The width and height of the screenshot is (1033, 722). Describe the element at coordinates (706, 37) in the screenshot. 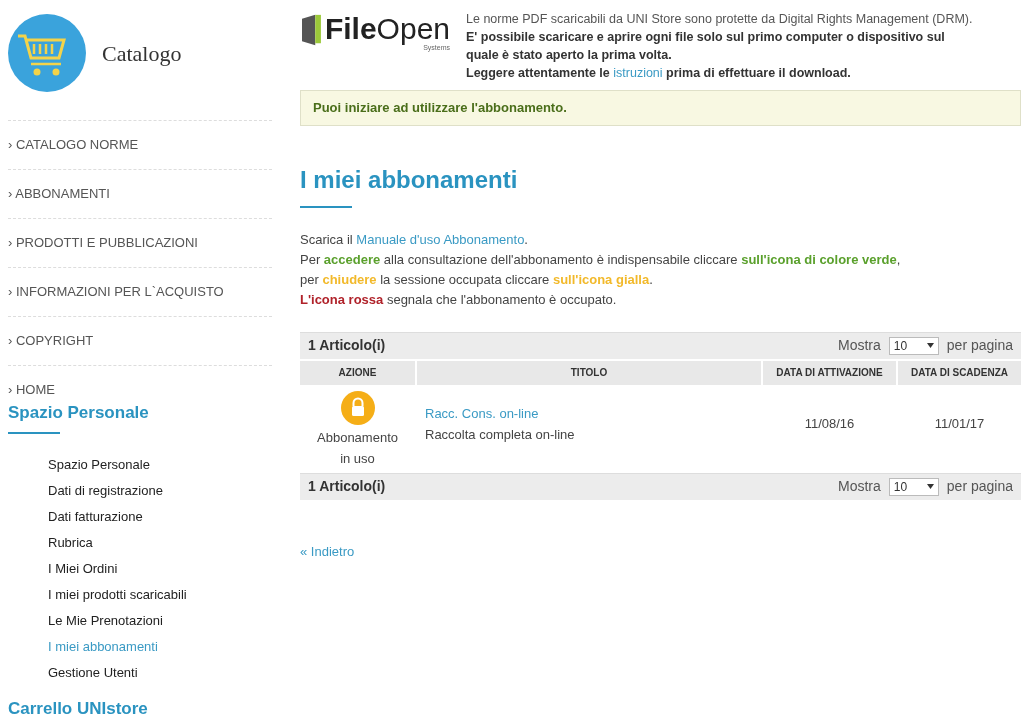

I see `drm-notice-line: E' possibile scaricare e aprire ogni file solo sul primo computer o dispositivo sul` at that location.